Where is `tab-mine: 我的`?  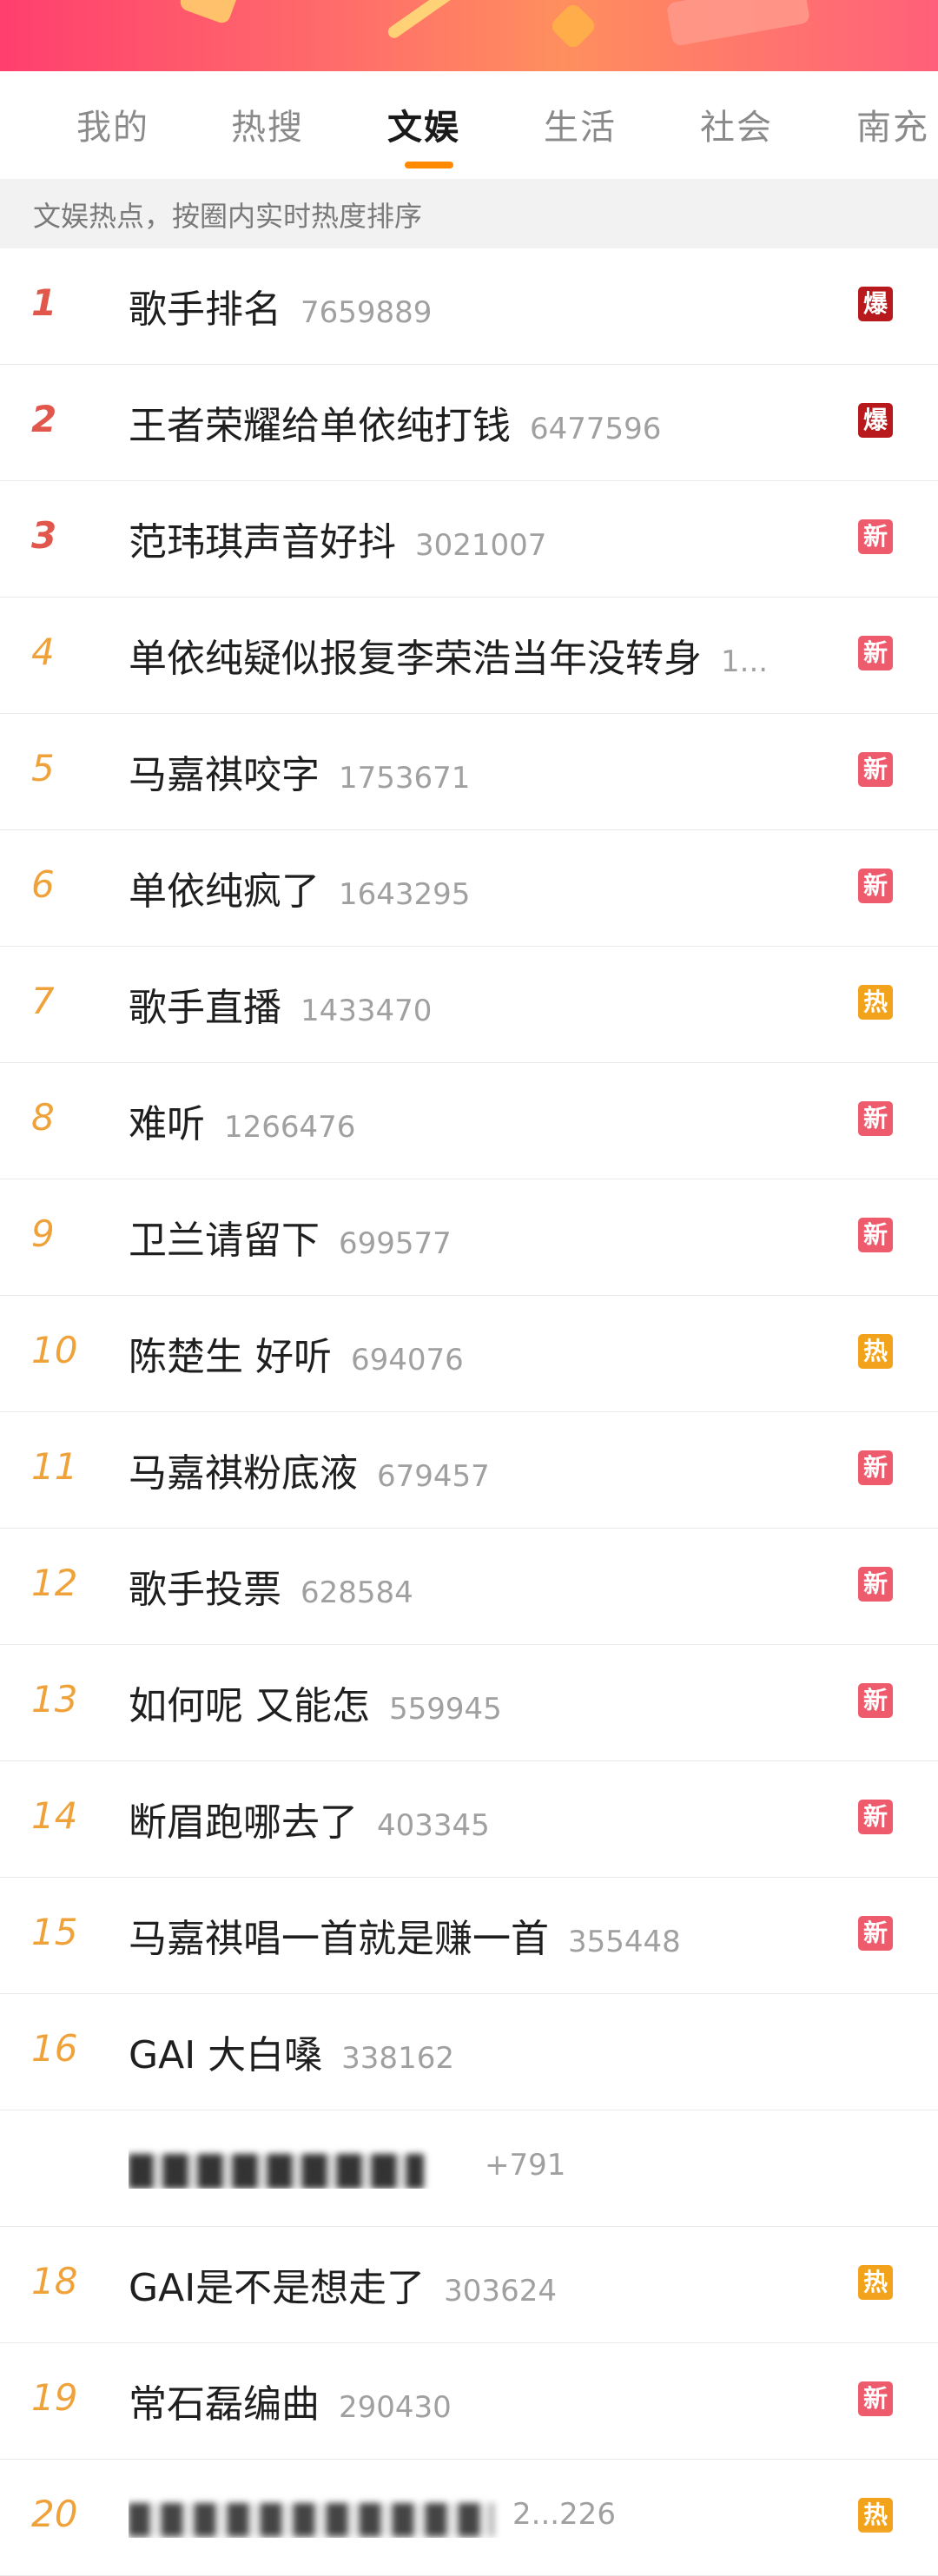 tab-mine: 我的 is located at coordinates (112, 124).